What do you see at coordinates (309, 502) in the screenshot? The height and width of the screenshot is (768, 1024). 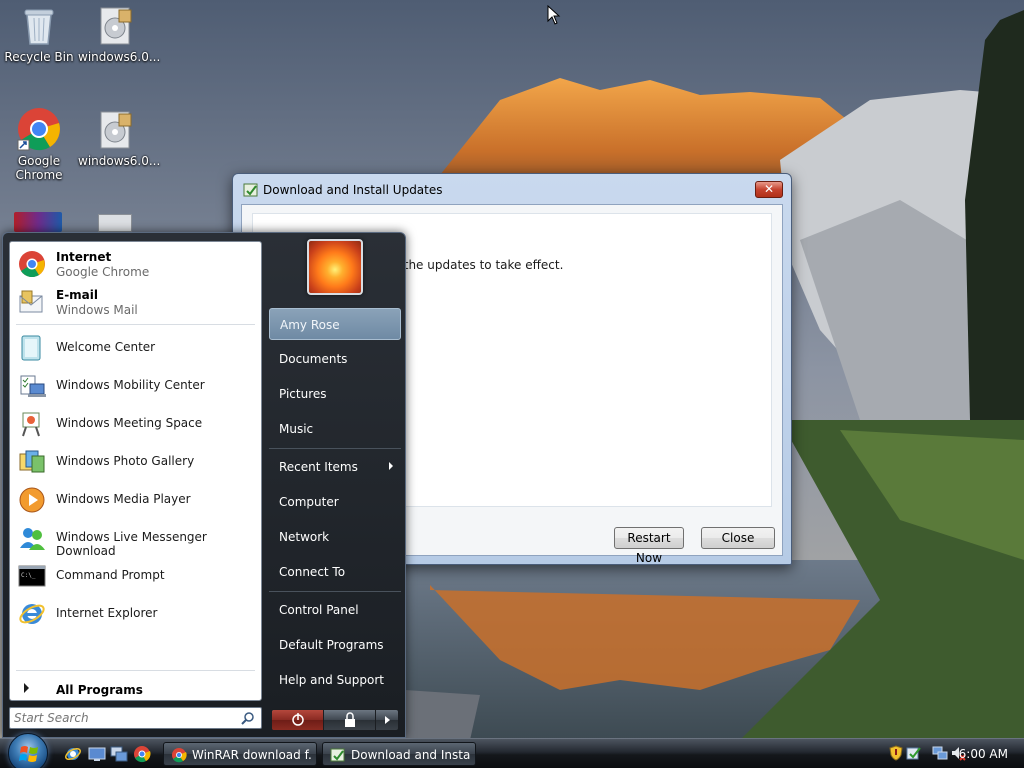 I see `places-label: Computer` at bounding box center [309, 502].